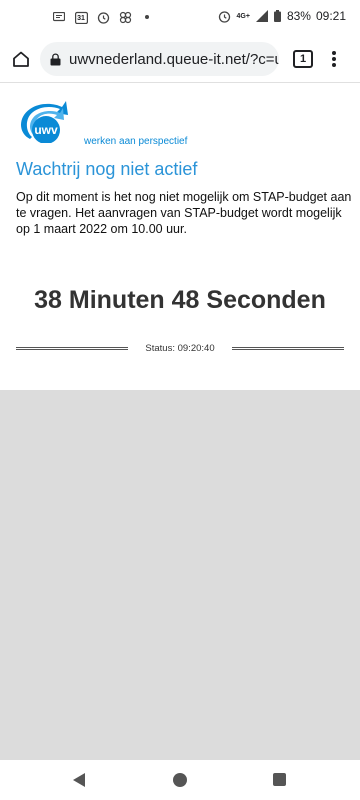 This screenshot has width=360, height=800. Describe the element at coordinates (180, 18) in the screenshot. I see `status-bar: 31 4G+ 83% 09:21` at that location.